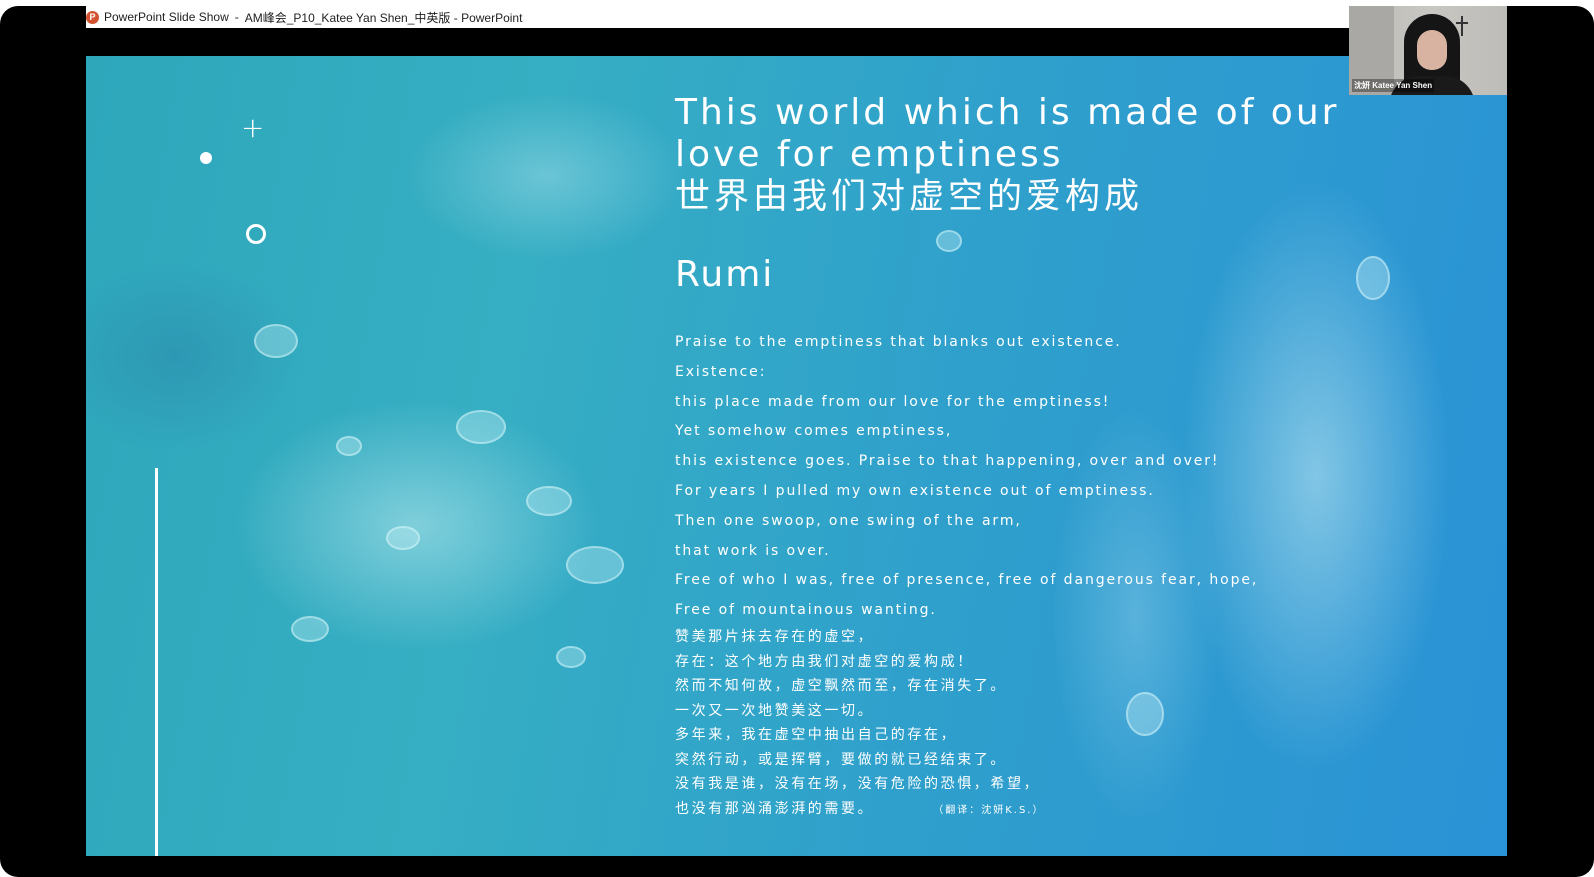 Image resolution: width=1594 pixels, height=877 pixels. Describe the element at coordinates (166, 17) in the screenshot. I see `app-name: PowerPoint Slide Show` at that location.